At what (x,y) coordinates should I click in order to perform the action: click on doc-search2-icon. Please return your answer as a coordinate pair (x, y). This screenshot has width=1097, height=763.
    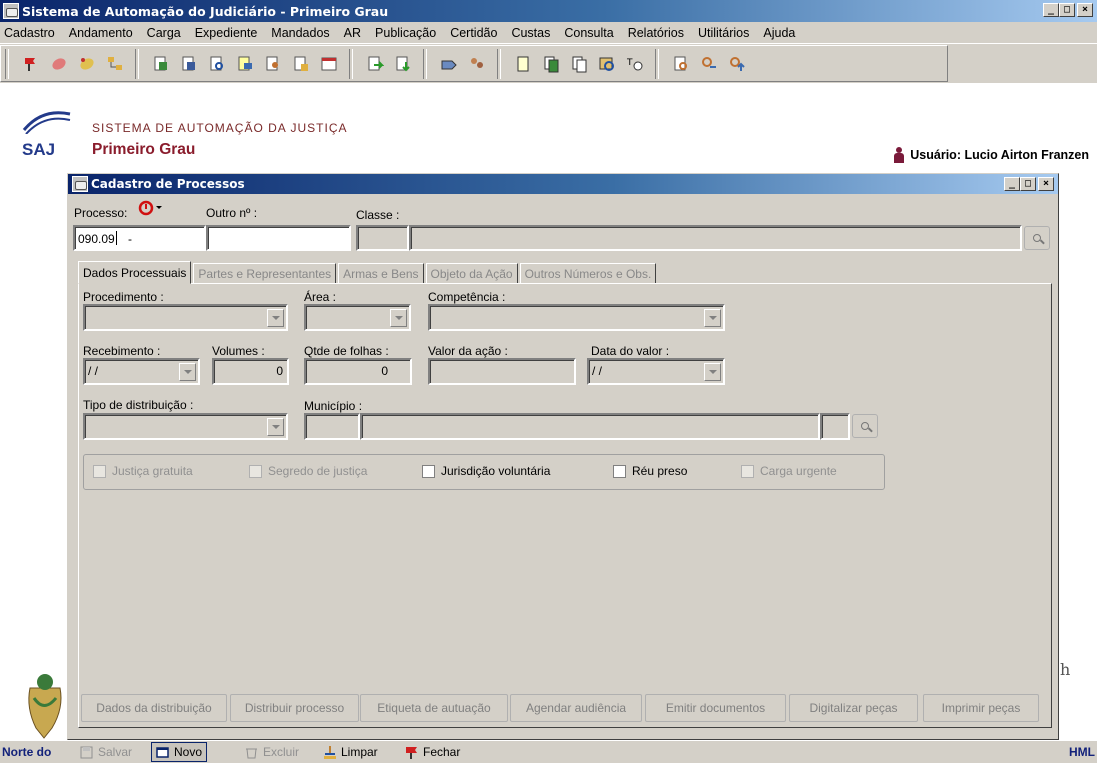
    Looking at the image, I should click on (681, 64).